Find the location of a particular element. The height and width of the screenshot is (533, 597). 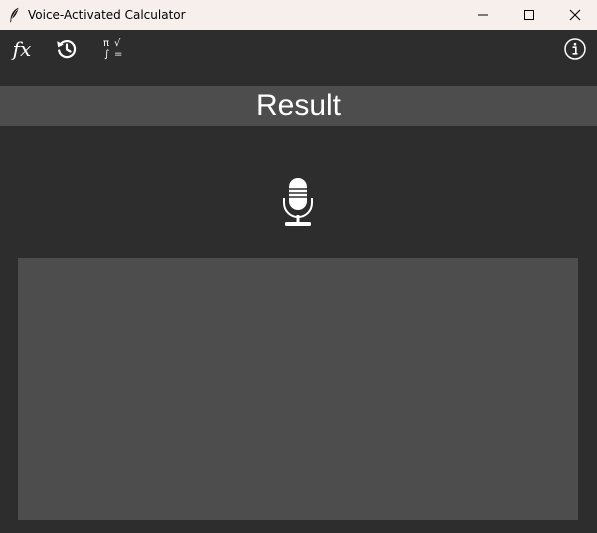

history-icon is located at coordinates (67, 49).